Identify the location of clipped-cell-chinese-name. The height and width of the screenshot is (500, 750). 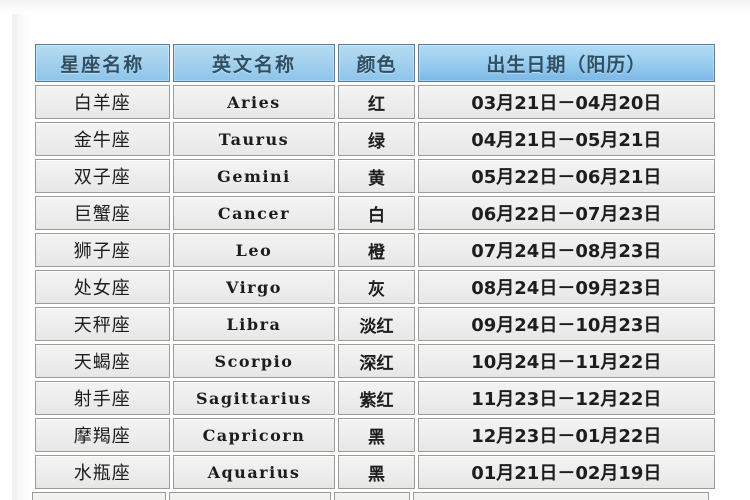
(99, 496).